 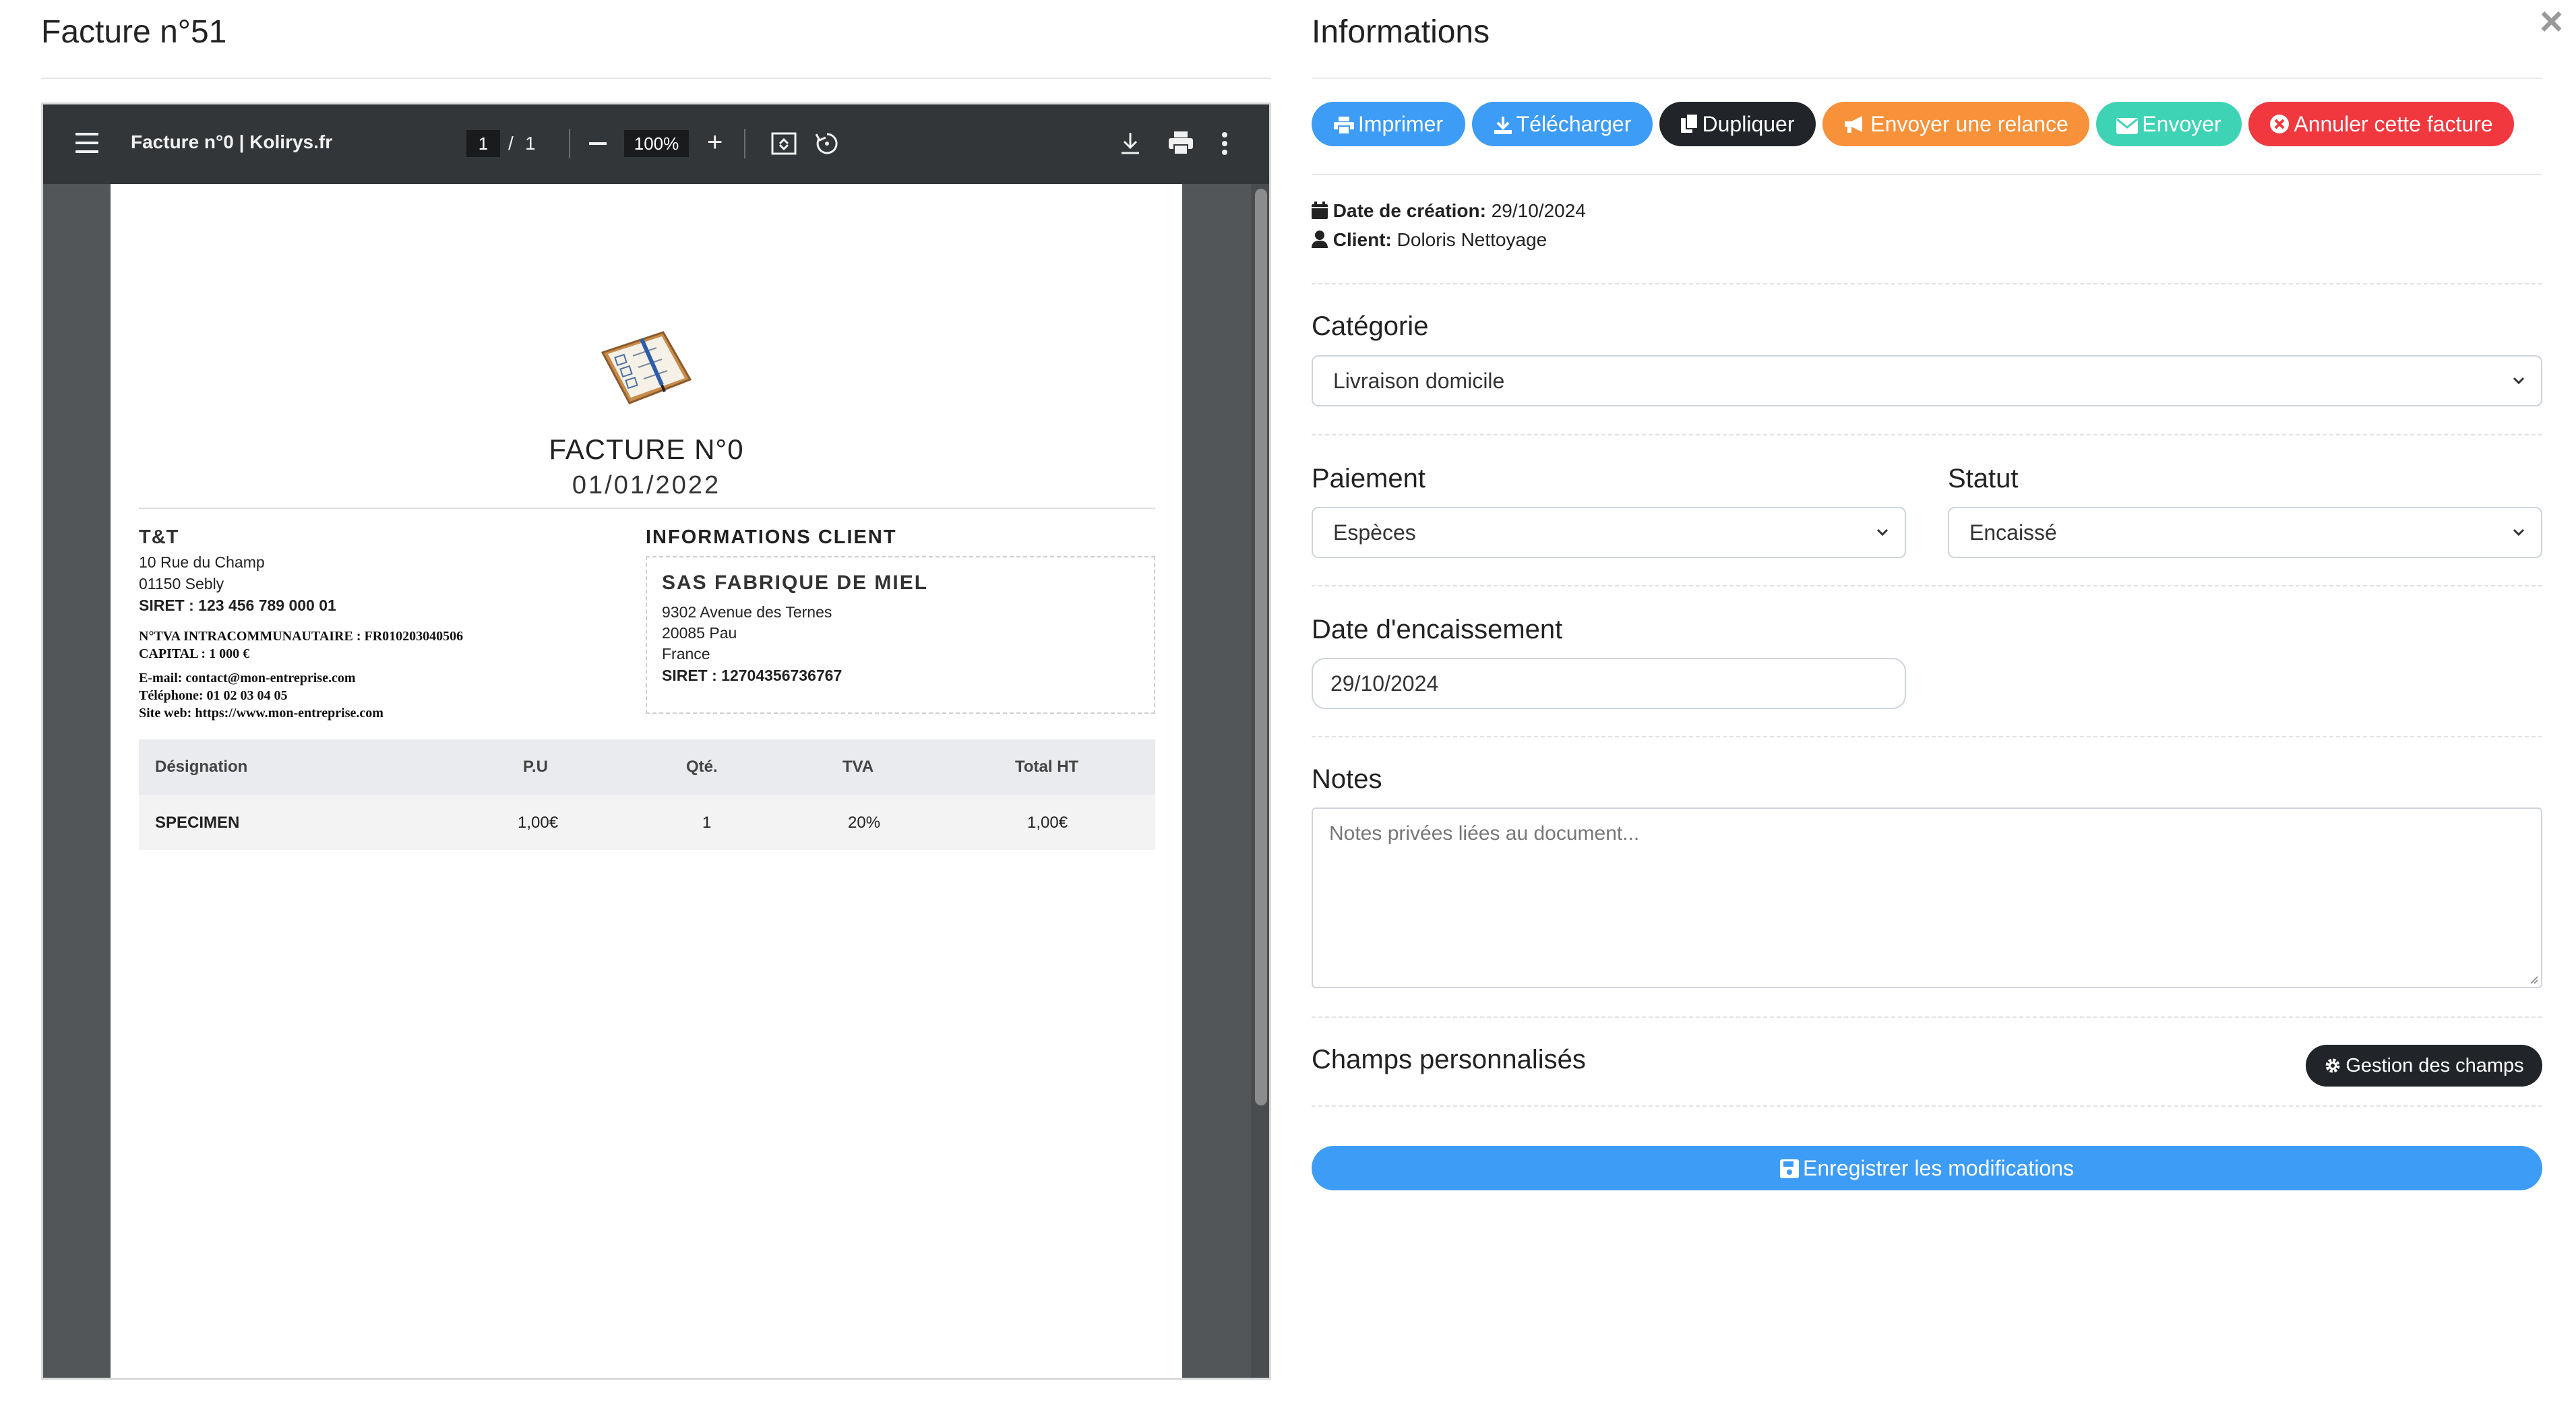 What do you see at coordinates (2533, 979) in the screenshot?
I see `resize-grip-icon` at bounding box center [2533, 979].